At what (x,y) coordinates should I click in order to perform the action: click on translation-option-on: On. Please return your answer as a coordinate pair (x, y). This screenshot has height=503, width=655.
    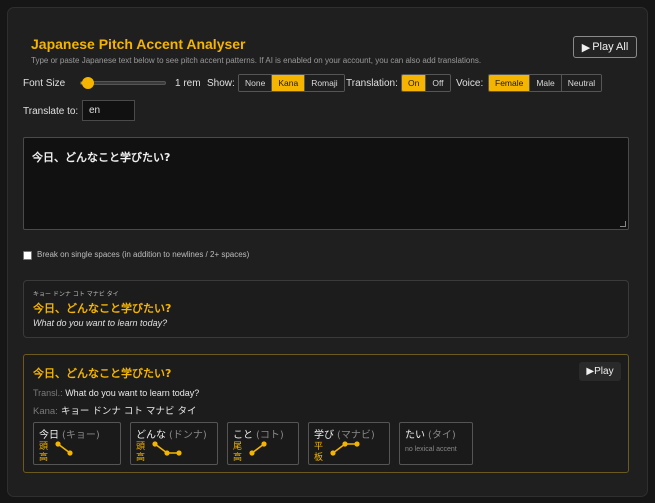
    Looking at the image, I should click on (414, 83).